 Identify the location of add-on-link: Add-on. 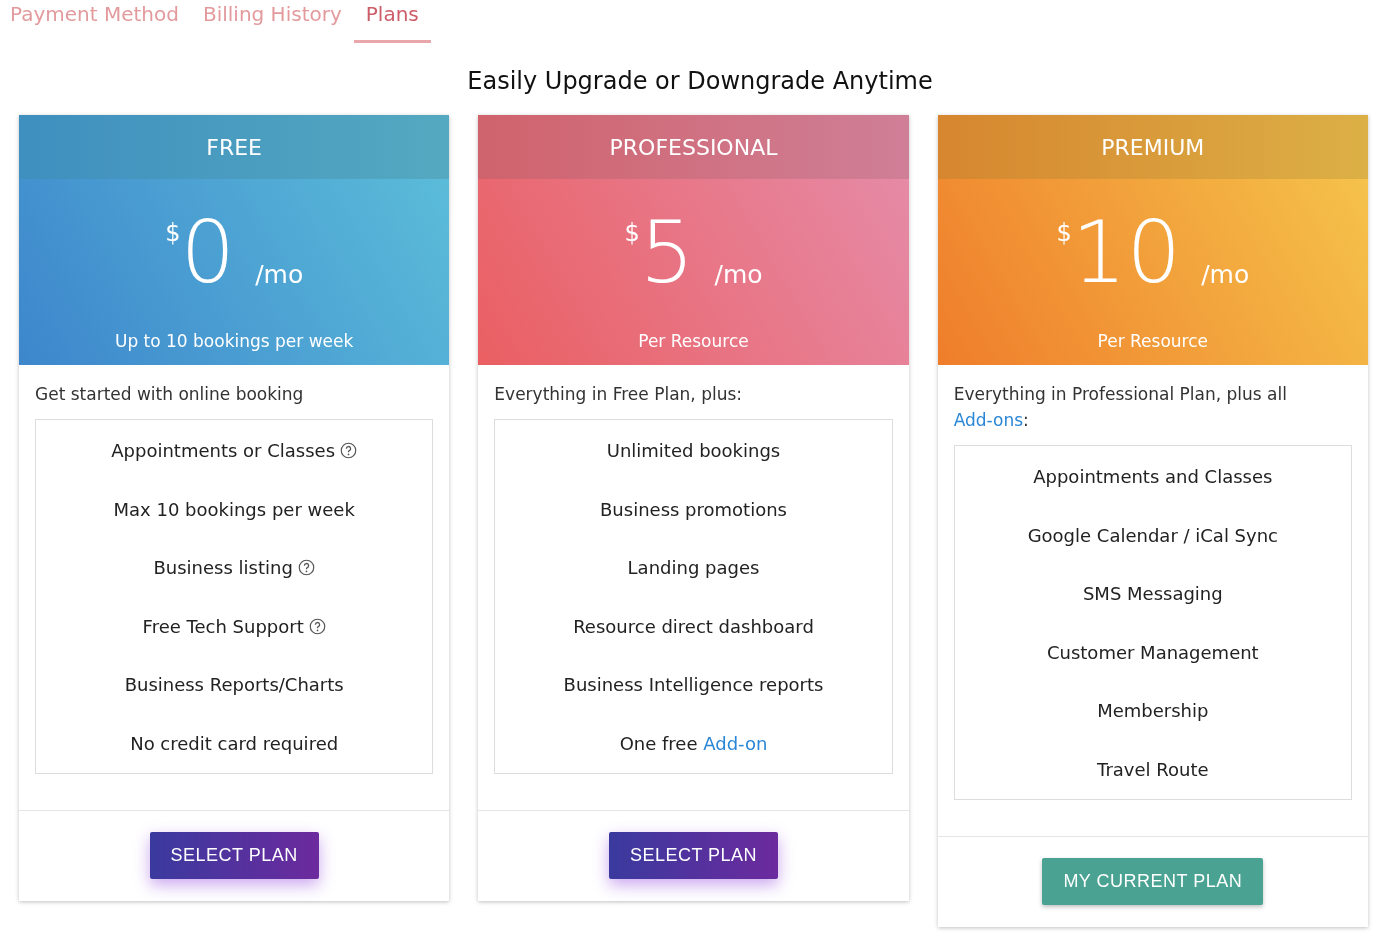
(735, 743).